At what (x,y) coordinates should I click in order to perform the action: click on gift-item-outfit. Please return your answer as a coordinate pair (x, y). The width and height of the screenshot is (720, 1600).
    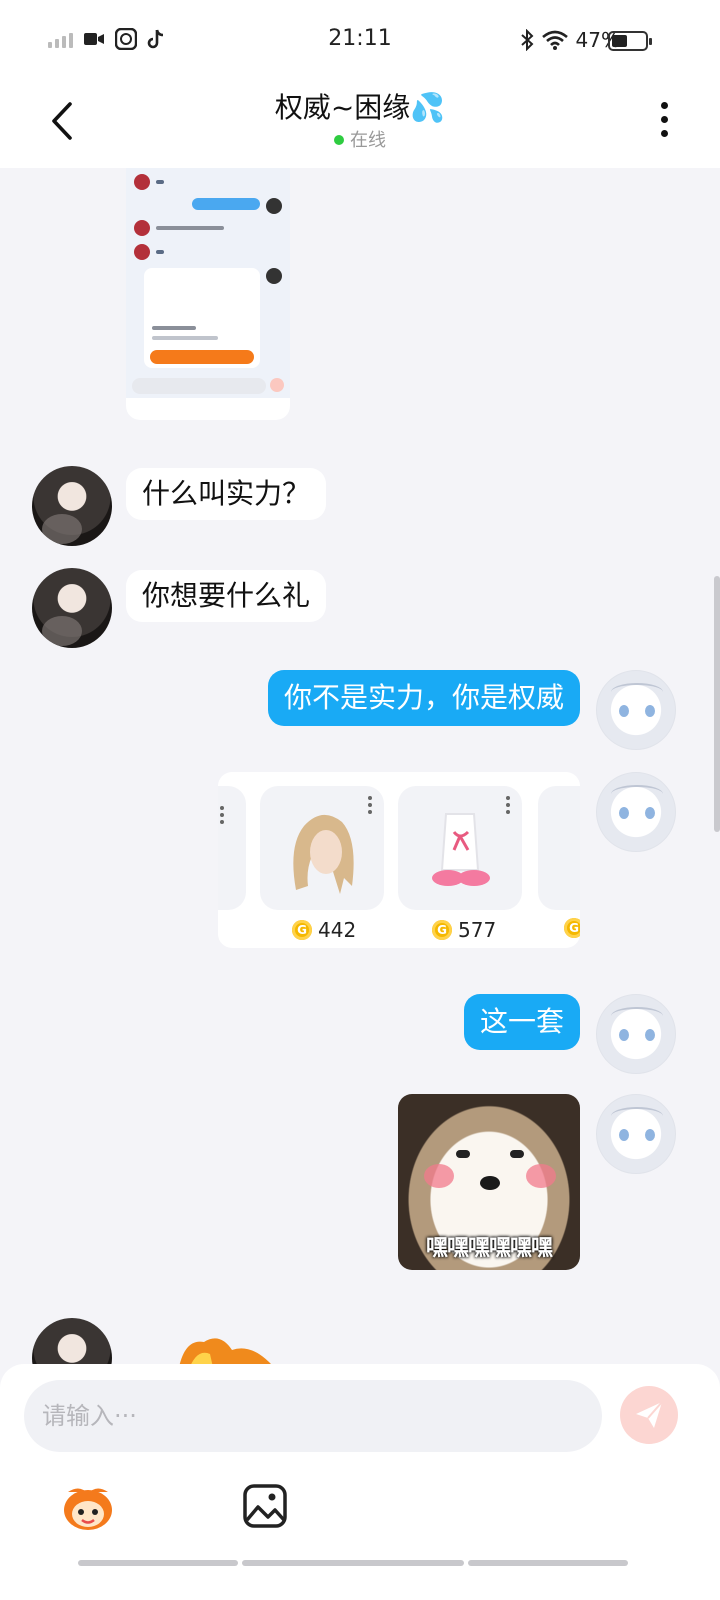
    Looking at the image, I should click on (460, 848).